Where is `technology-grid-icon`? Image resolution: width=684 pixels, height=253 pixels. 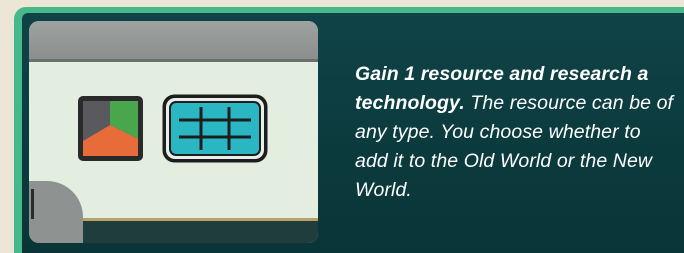 technology-grid-icon is located at coordinates (215, 128).